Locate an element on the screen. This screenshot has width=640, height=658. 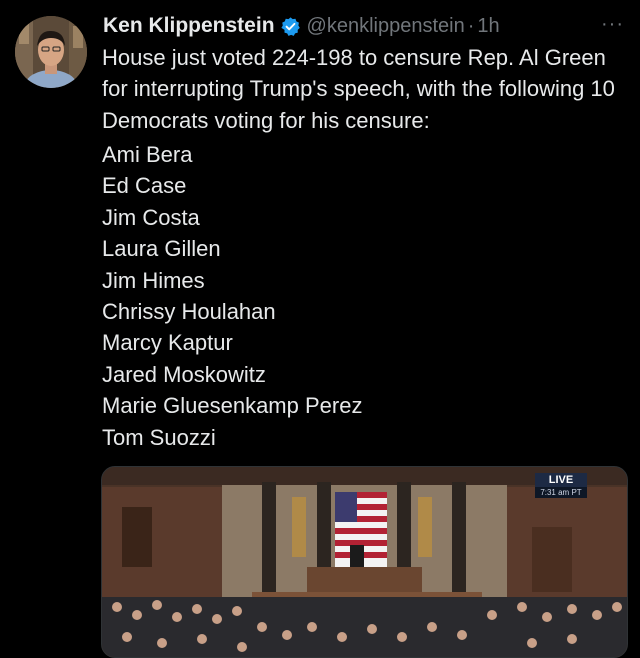
list-item: Chrissy Houlahan is located at coordinates (189, 311).